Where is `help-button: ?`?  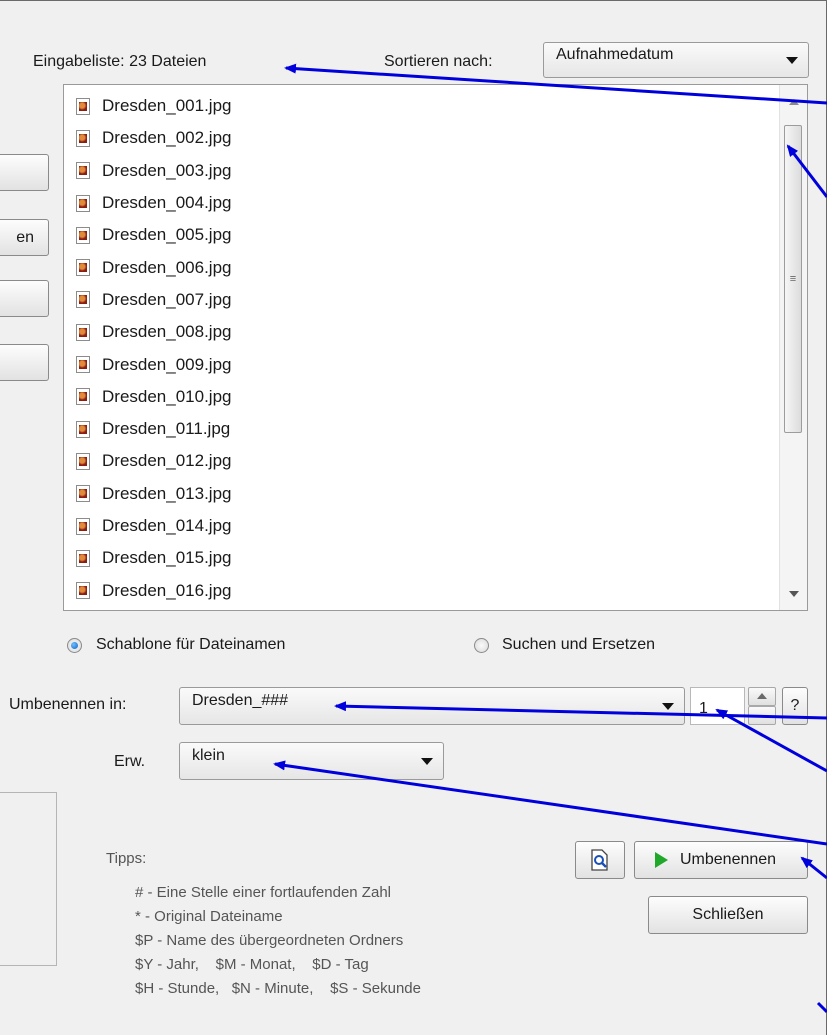
help-button: ? is located at coordinates (795, 706).